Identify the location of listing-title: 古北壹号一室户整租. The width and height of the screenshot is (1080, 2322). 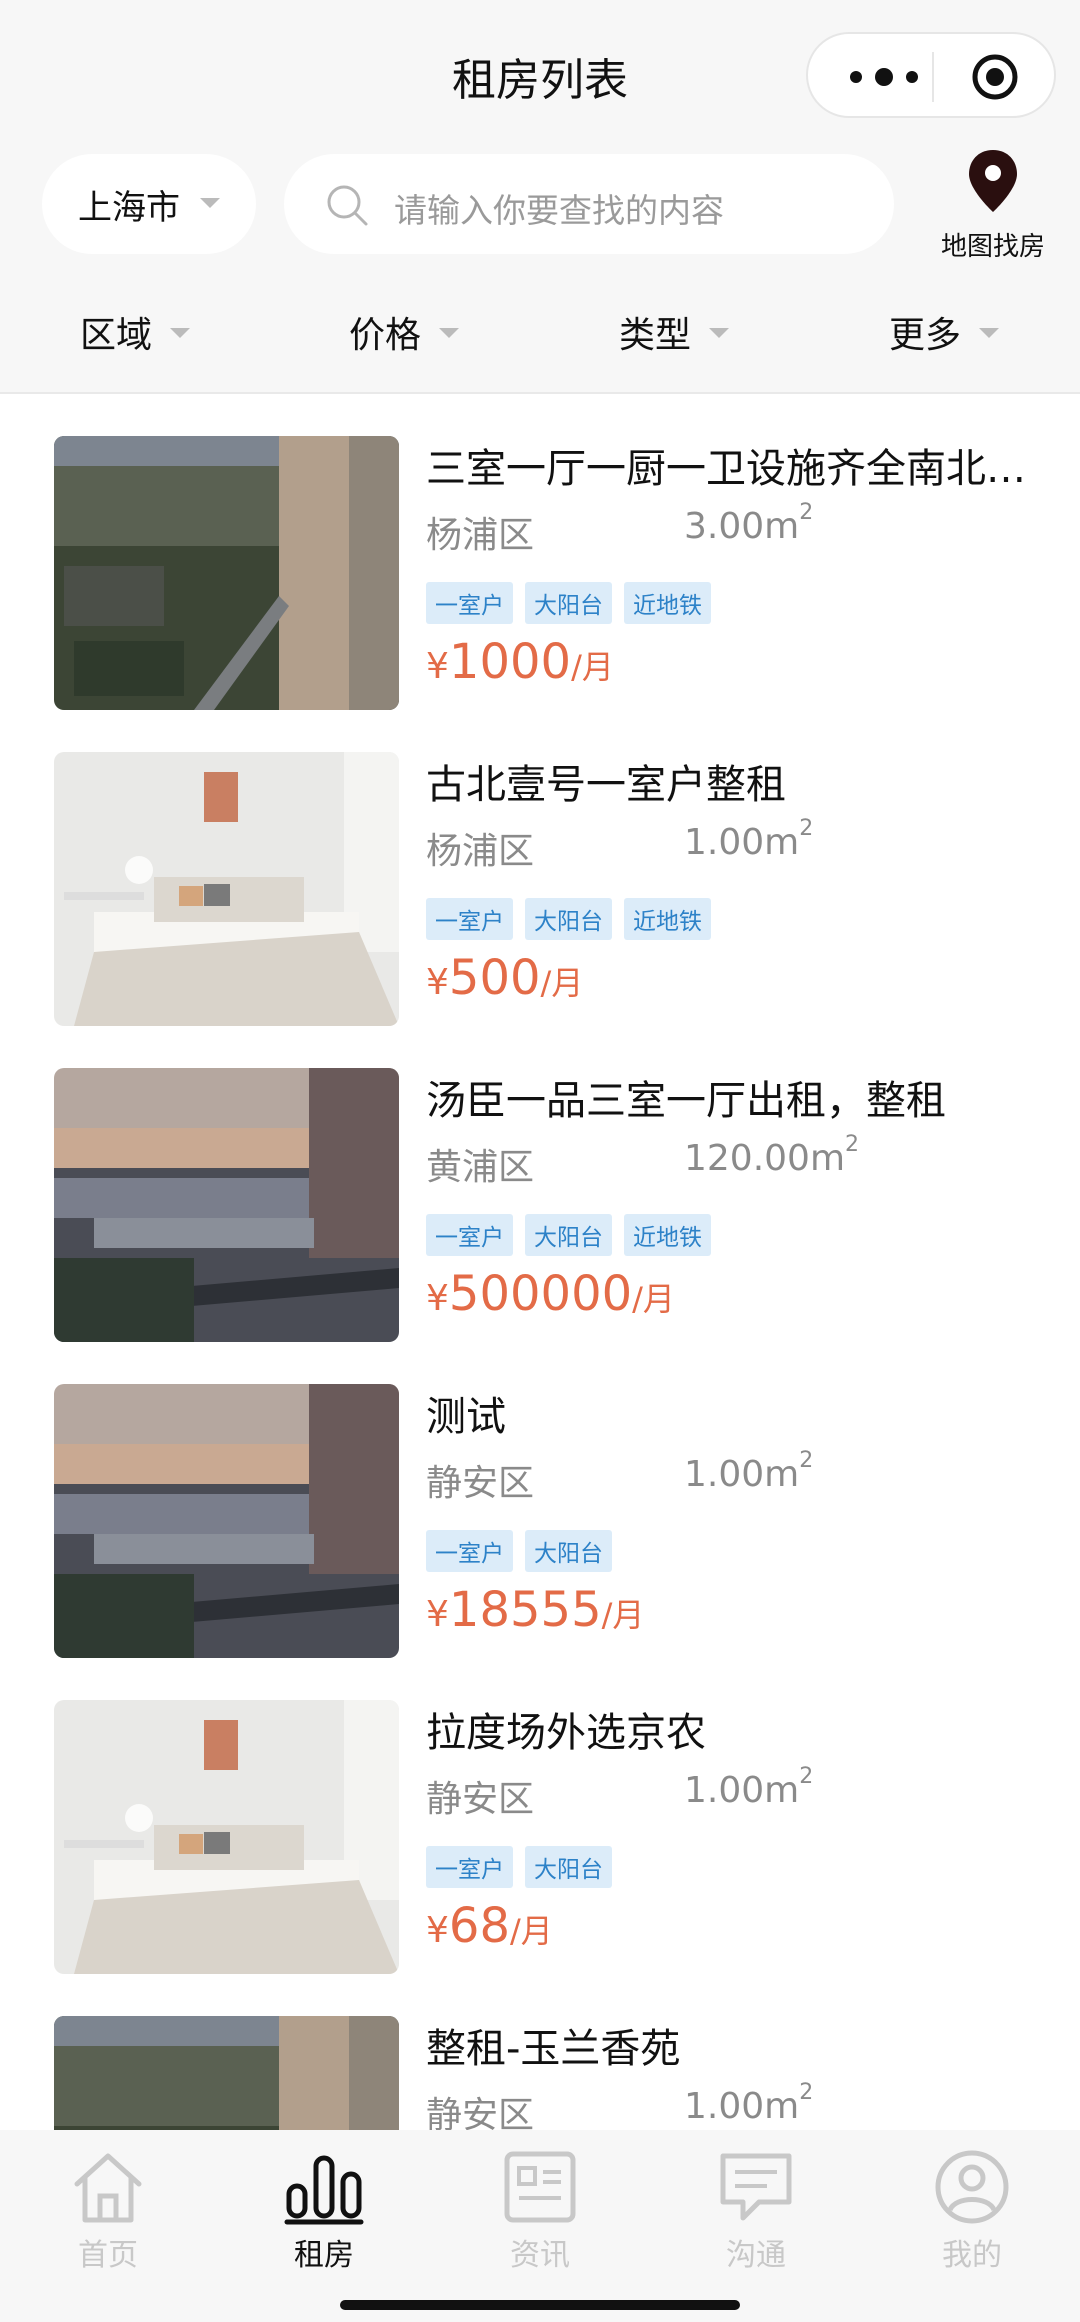
(606, 785).